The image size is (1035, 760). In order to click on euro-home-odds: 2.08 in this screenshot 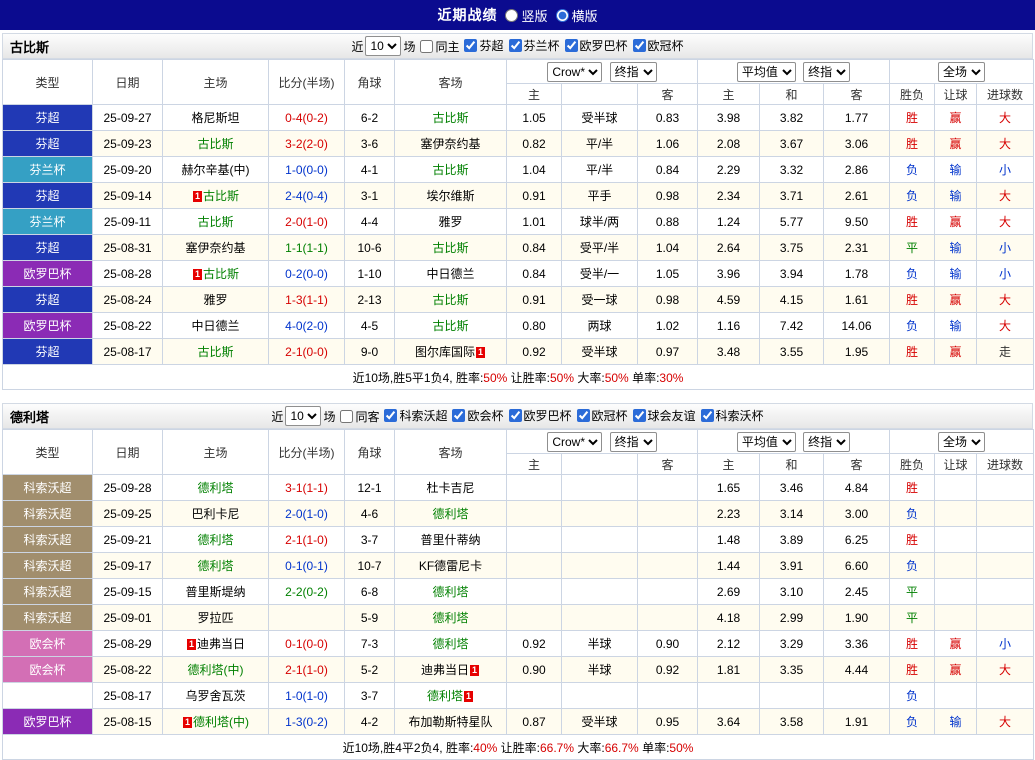, I will do `click(728, 143)`.